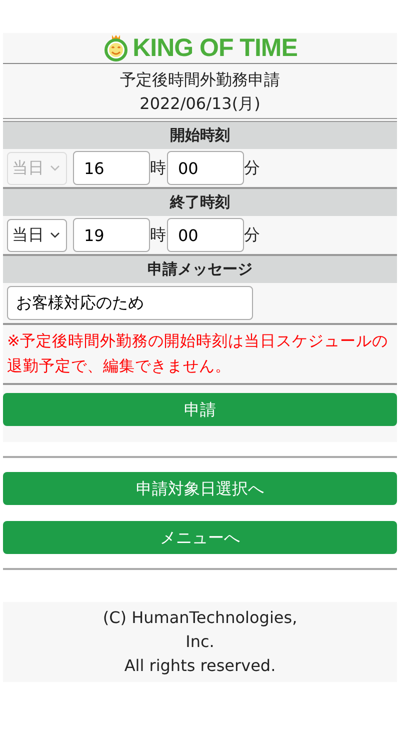  I want to click on page-title: 予定後時間外勤務申請, so click(200, 80).